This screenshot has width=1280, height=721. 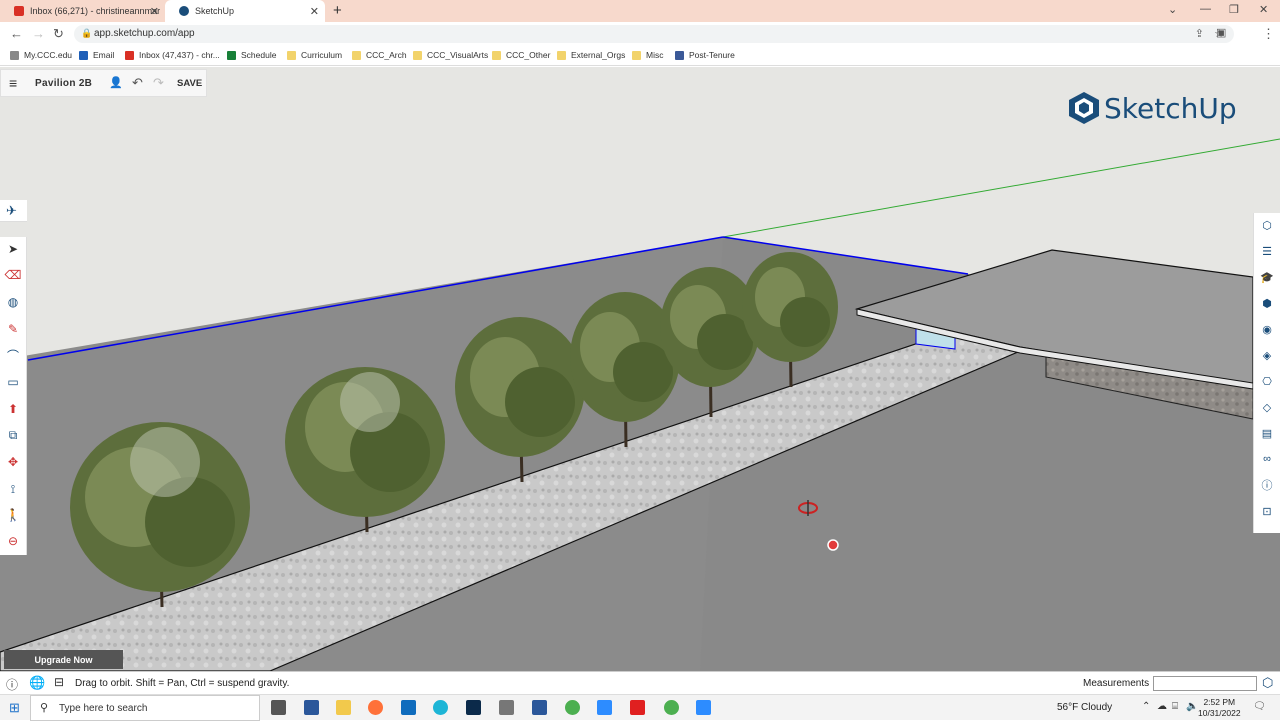 I want to click on tab-gmail: Inbox (66,271) - christineannmar ✕, so click(x=82, y=11).